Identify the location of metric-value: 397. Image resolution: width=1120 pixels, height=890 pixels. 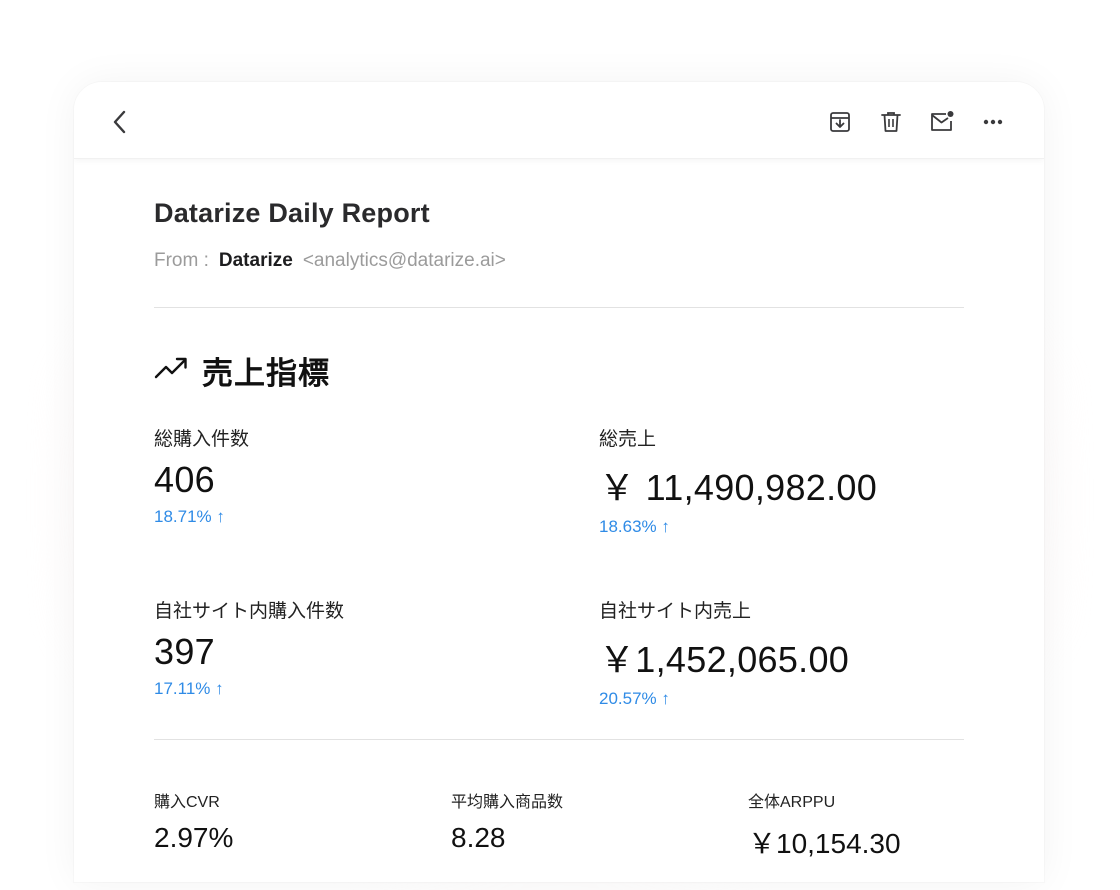
(184, 651).